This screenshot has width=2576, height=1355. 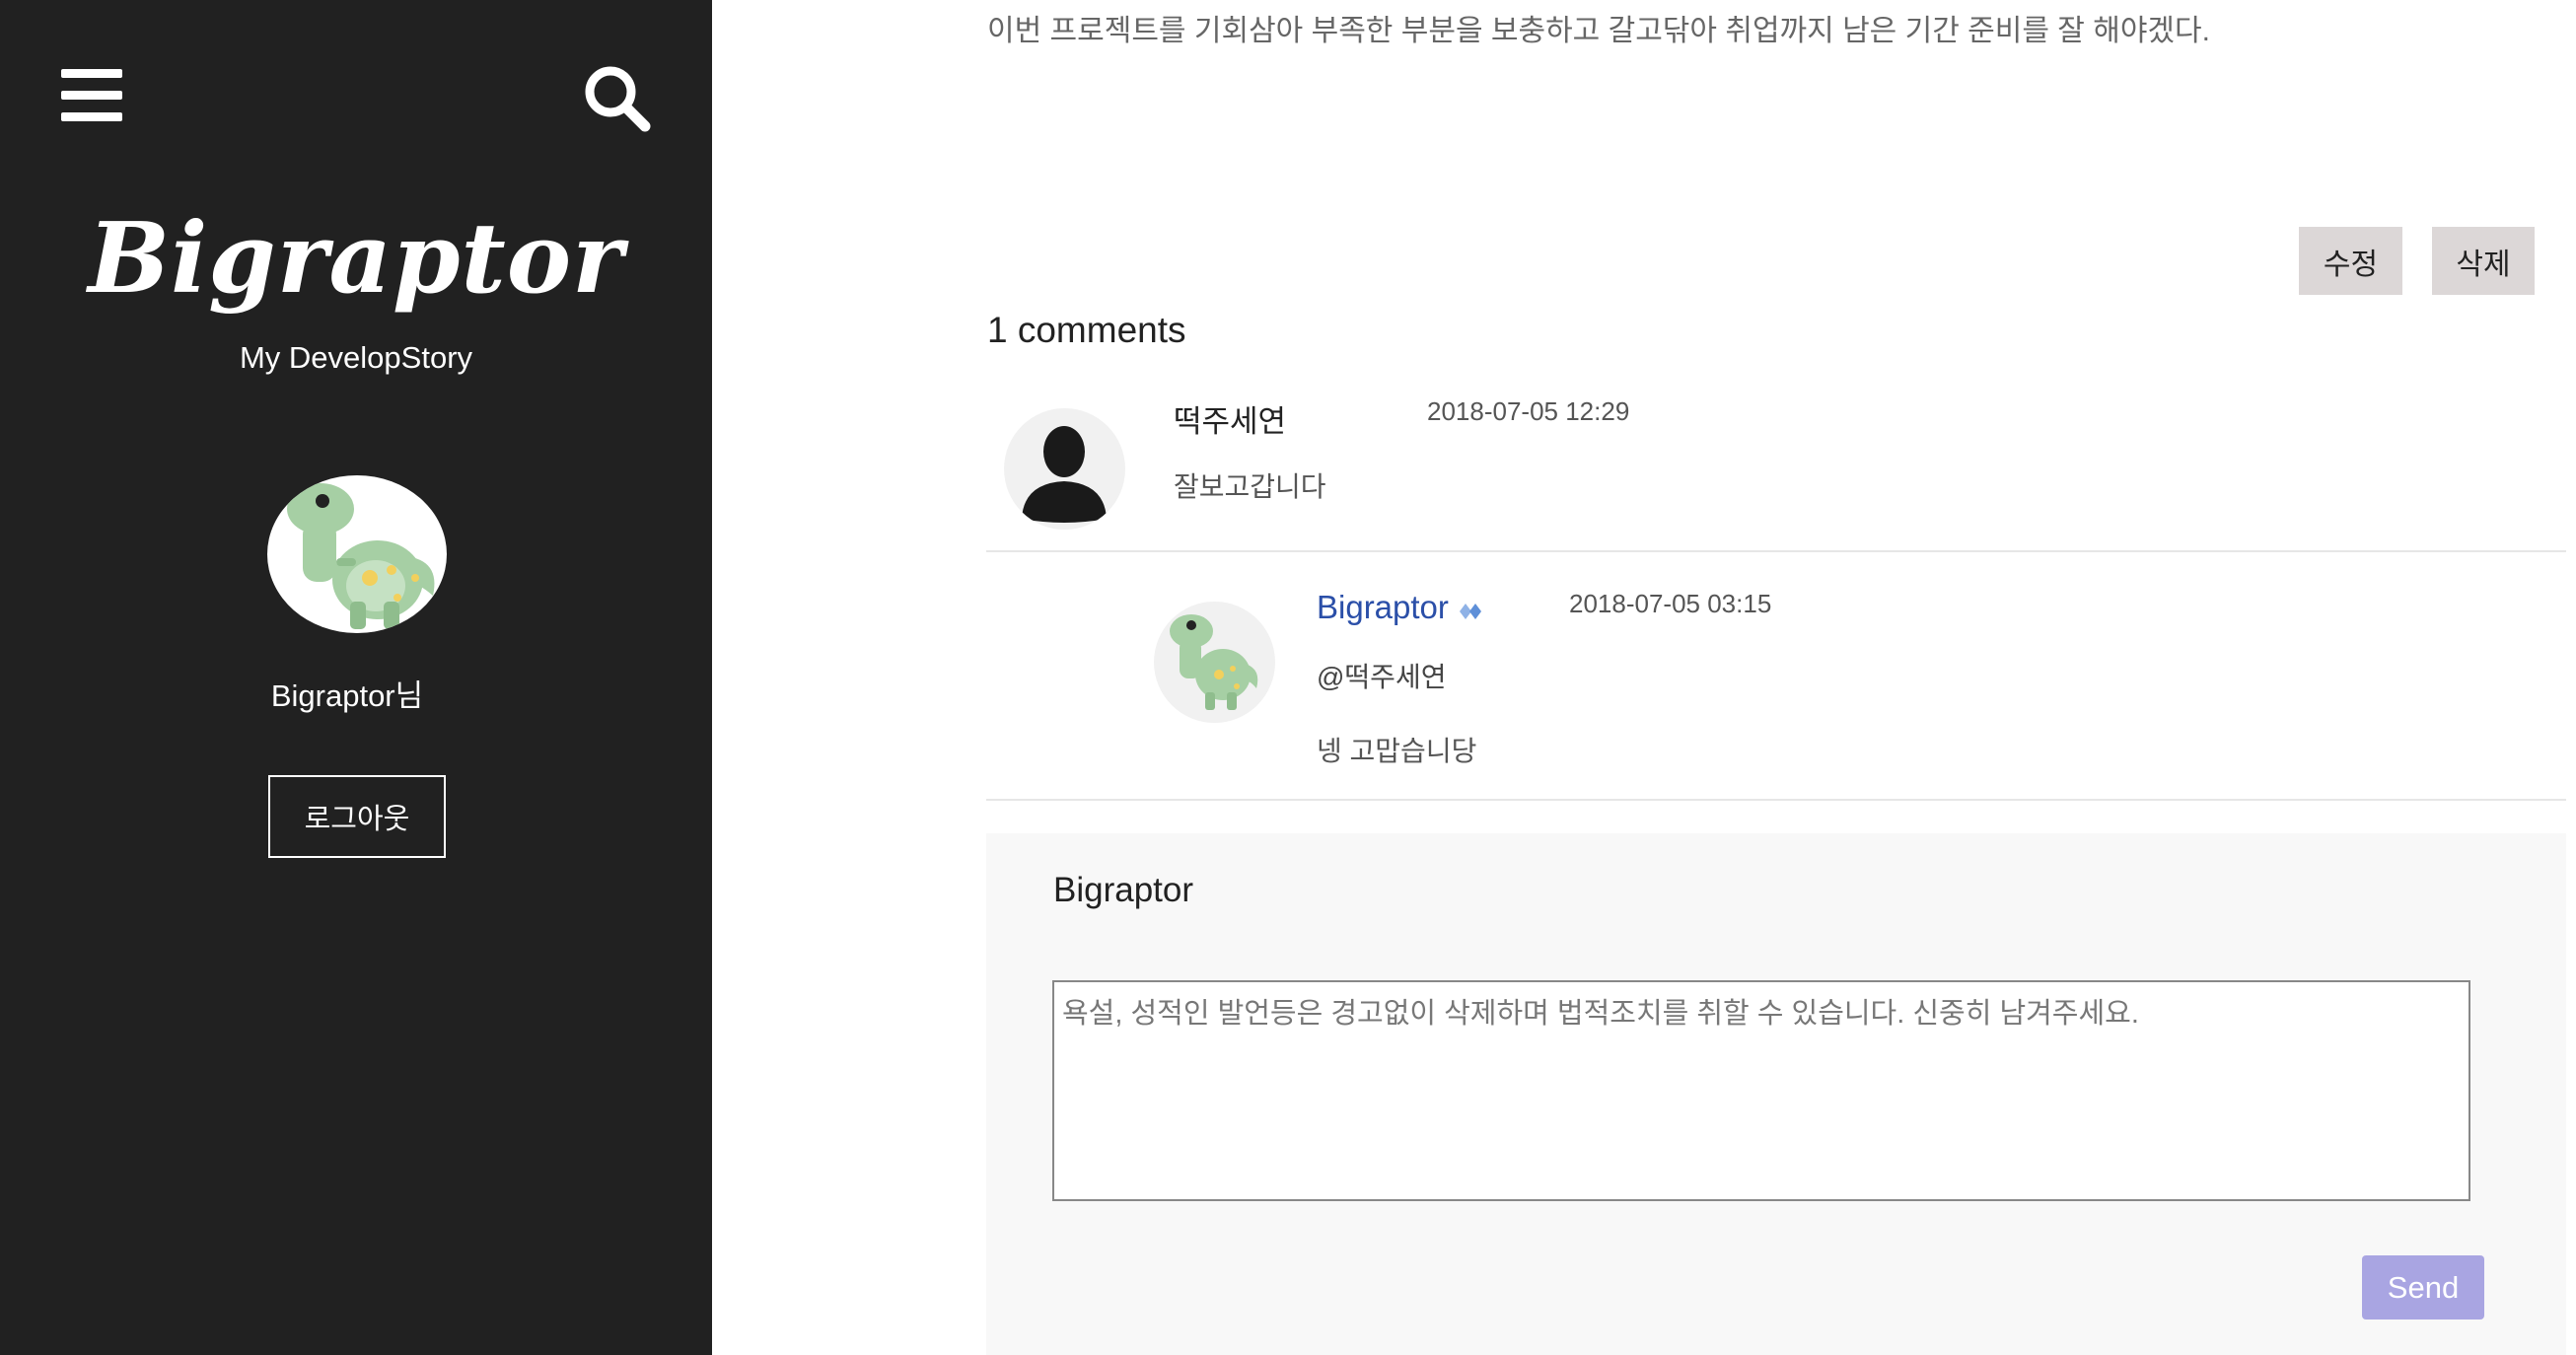 What do you see at coordinates (347, 695) in the screenshot?
I see `profile-name: Bigraptor님` at bounding box center [347, 695].